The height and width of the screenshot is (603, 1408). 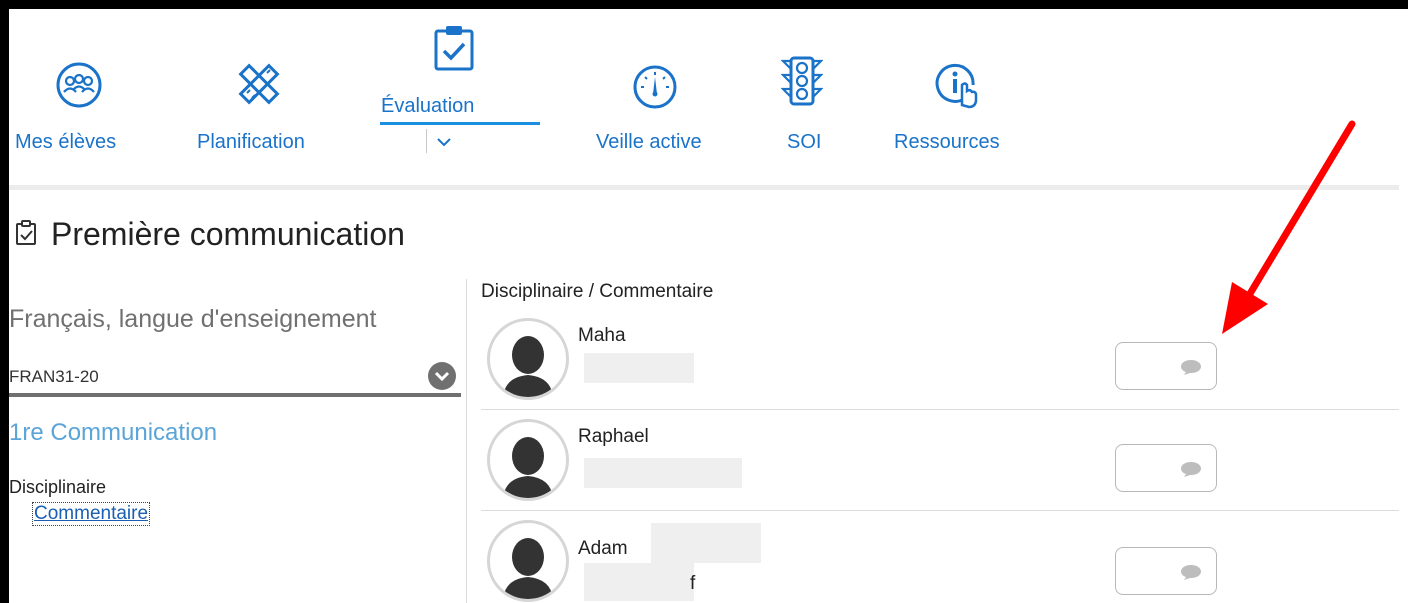 I want to click on group-icon, so click(x=79, y=88).